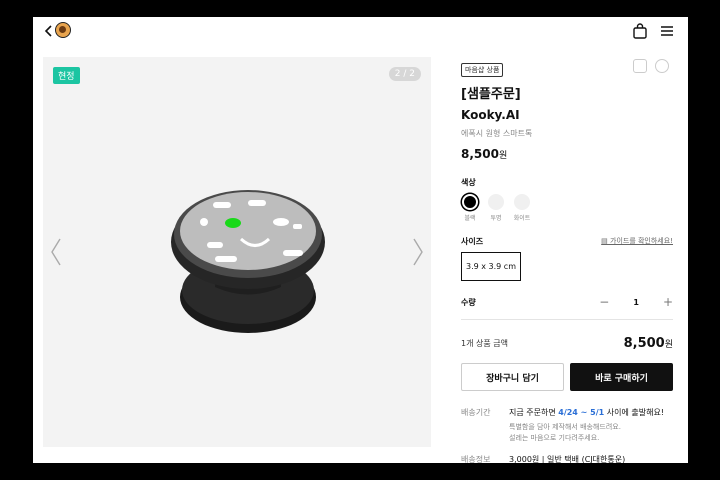 The width and height of the screenshot is (720, 480). Describe the element at coordinates (490, 115) in the screenshot. I see `product-brand: Kooky.AI` at that location.